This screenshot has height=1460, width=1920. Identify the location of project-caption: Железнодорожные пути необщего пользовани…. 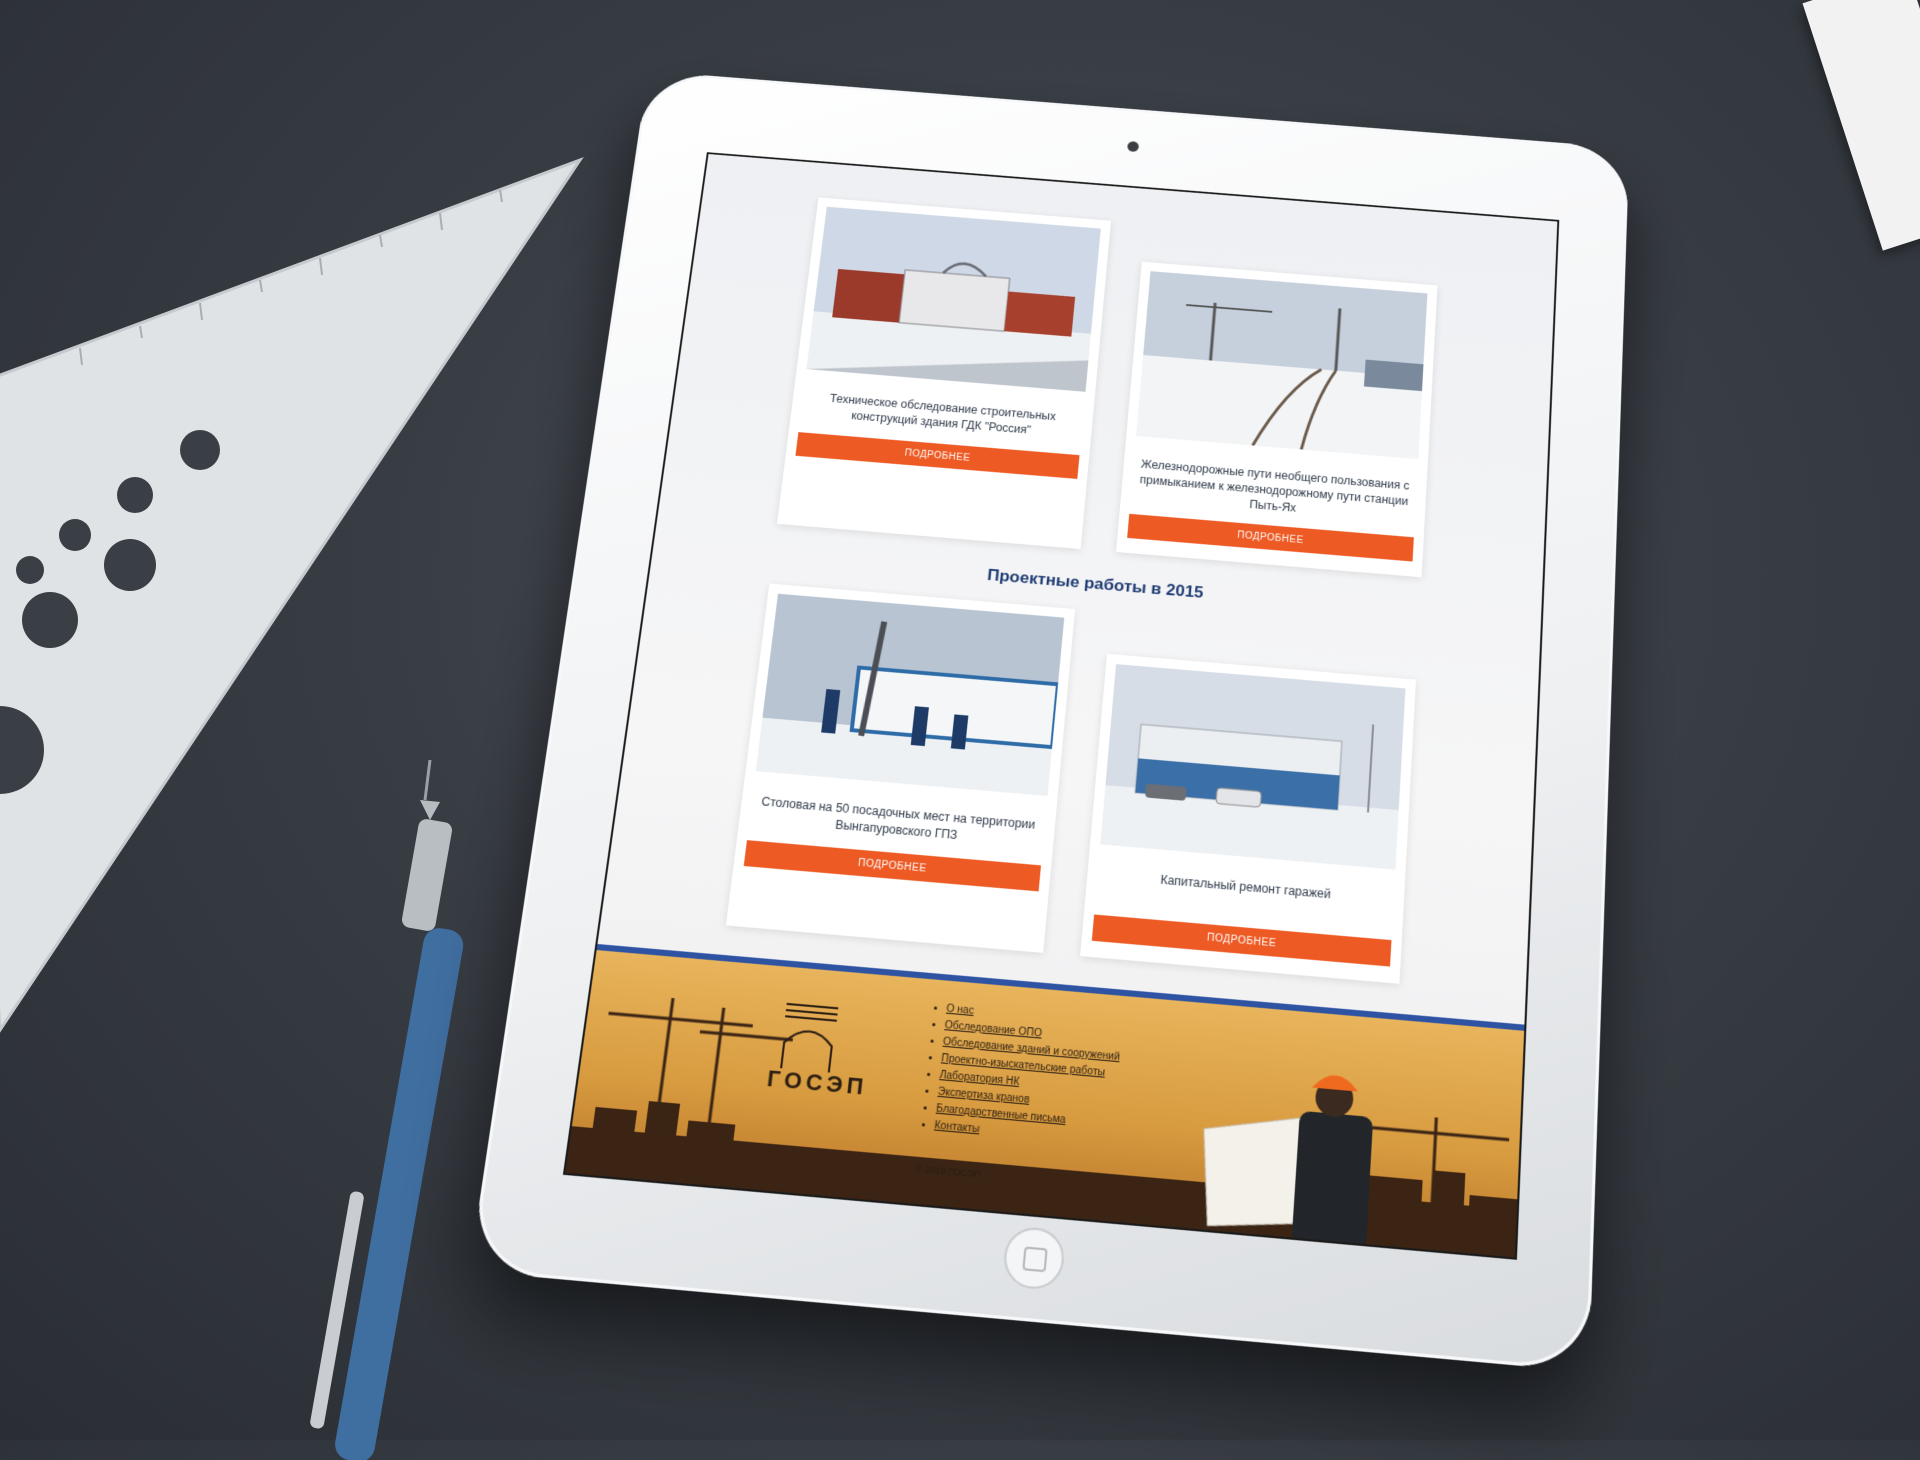
(1273, 490).